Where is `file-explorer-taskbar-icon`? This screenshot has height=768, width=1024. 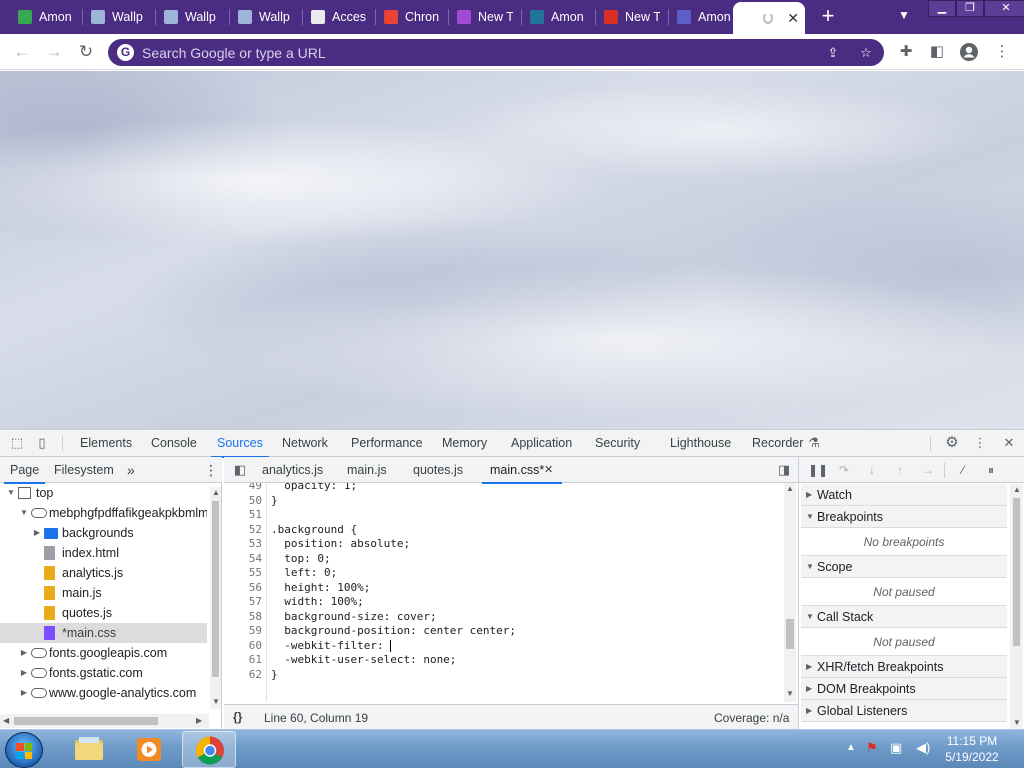
file-explorer-taskbar-icon is located at coordinates (89, 749).